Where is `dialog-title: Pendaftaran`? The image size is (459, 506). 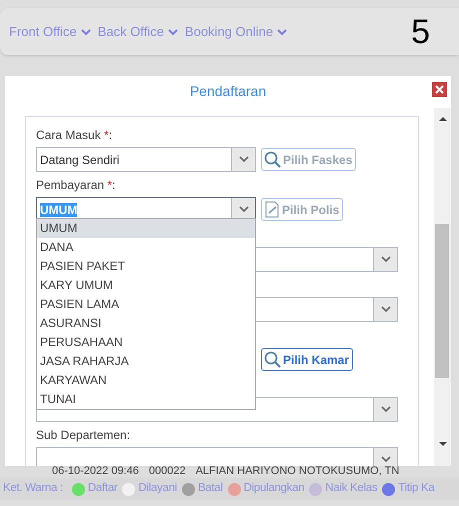
dialog-title: Pendaftaran is located at coordinates (228, 91).